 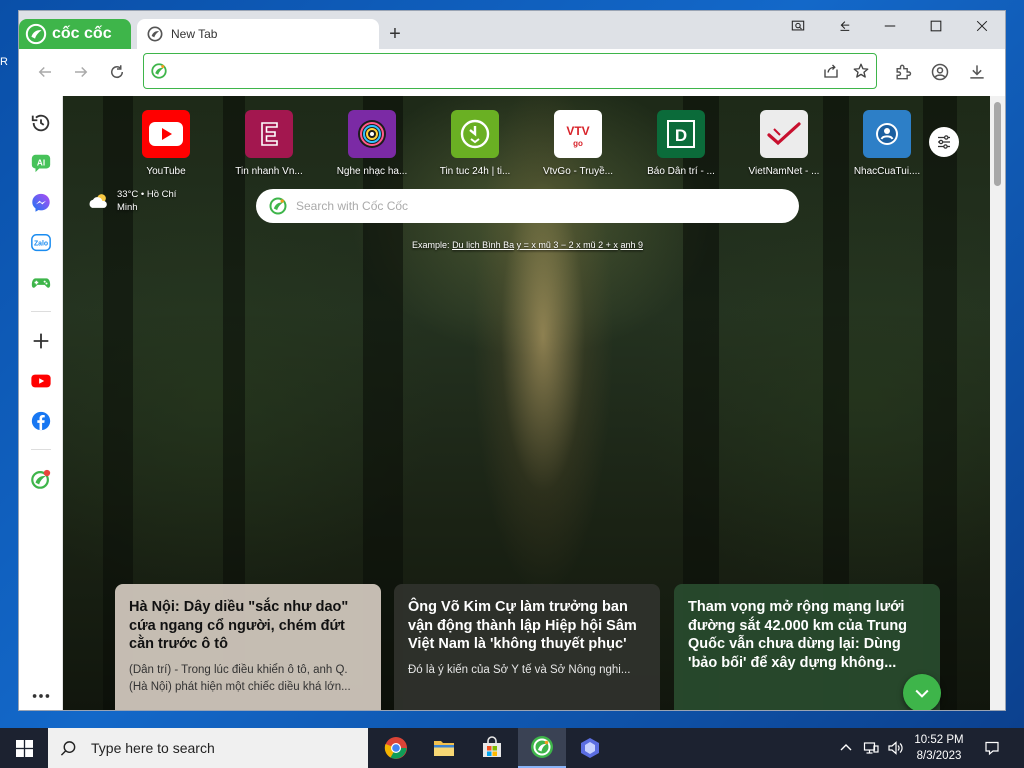 I want to click on minimize-icon, so click(x=890, y=26).